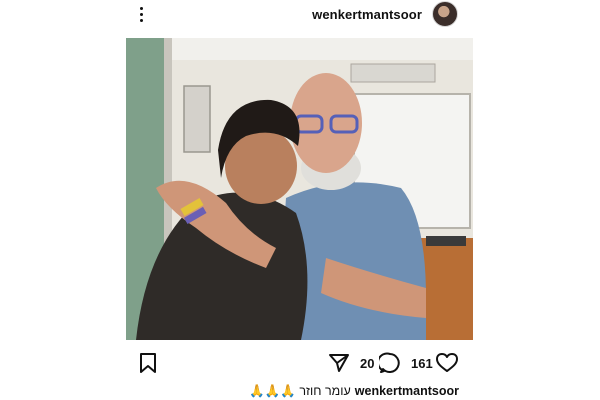 The height and width of the screenshot is (400, 600). What do you see at coordinates (389, 363) in the screenshot?
I see `comment-icon` at bounding box center [389, 363].